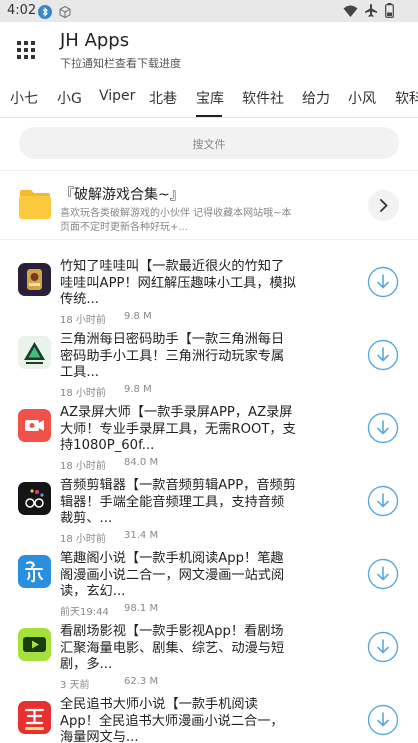  I want to click on item-time: 3 天前, so click(75, 685).